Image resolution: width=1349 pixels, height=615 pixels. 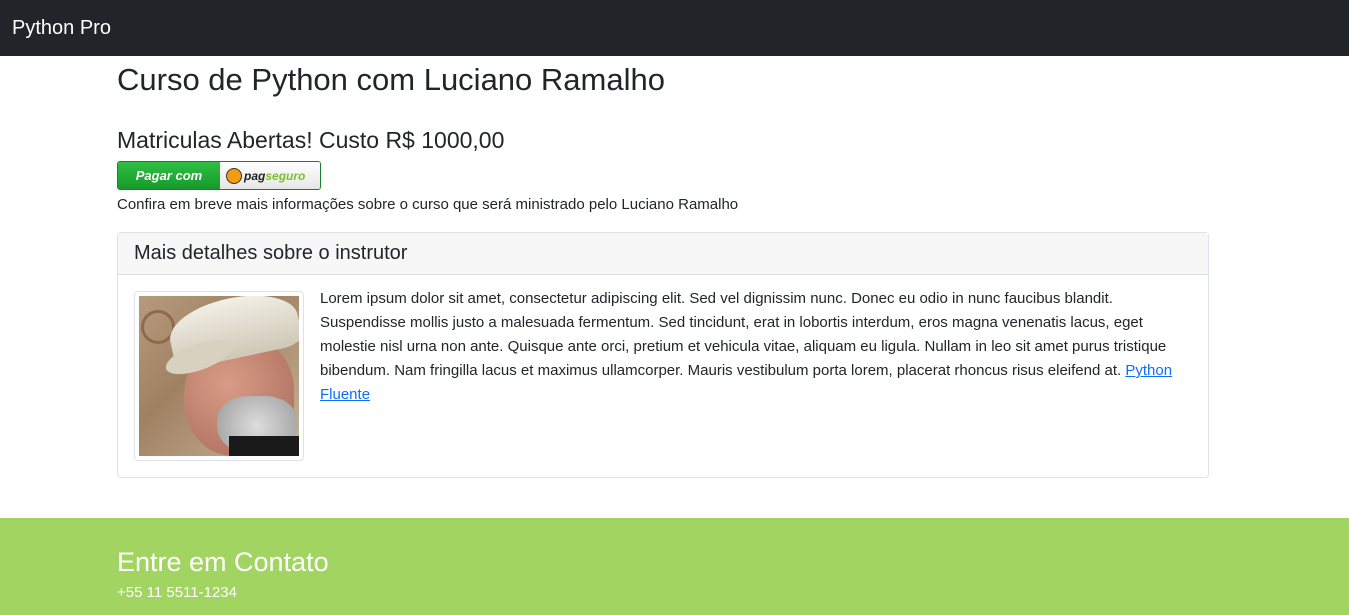 I want to click on pagseguro-pay-button: Pagar com pag seguro, so click(x=219, y=175).